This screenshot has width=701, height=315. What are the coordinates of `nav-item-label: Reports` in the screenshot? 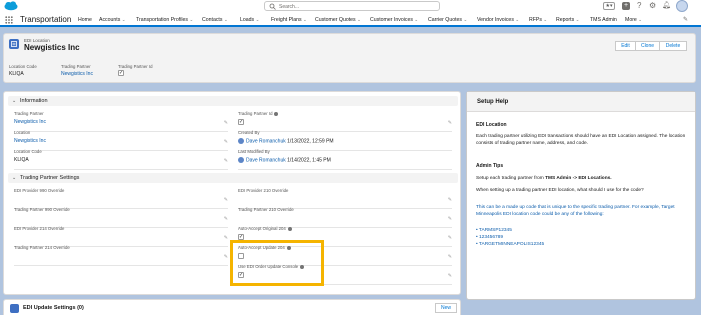 It's located at (565, 20).